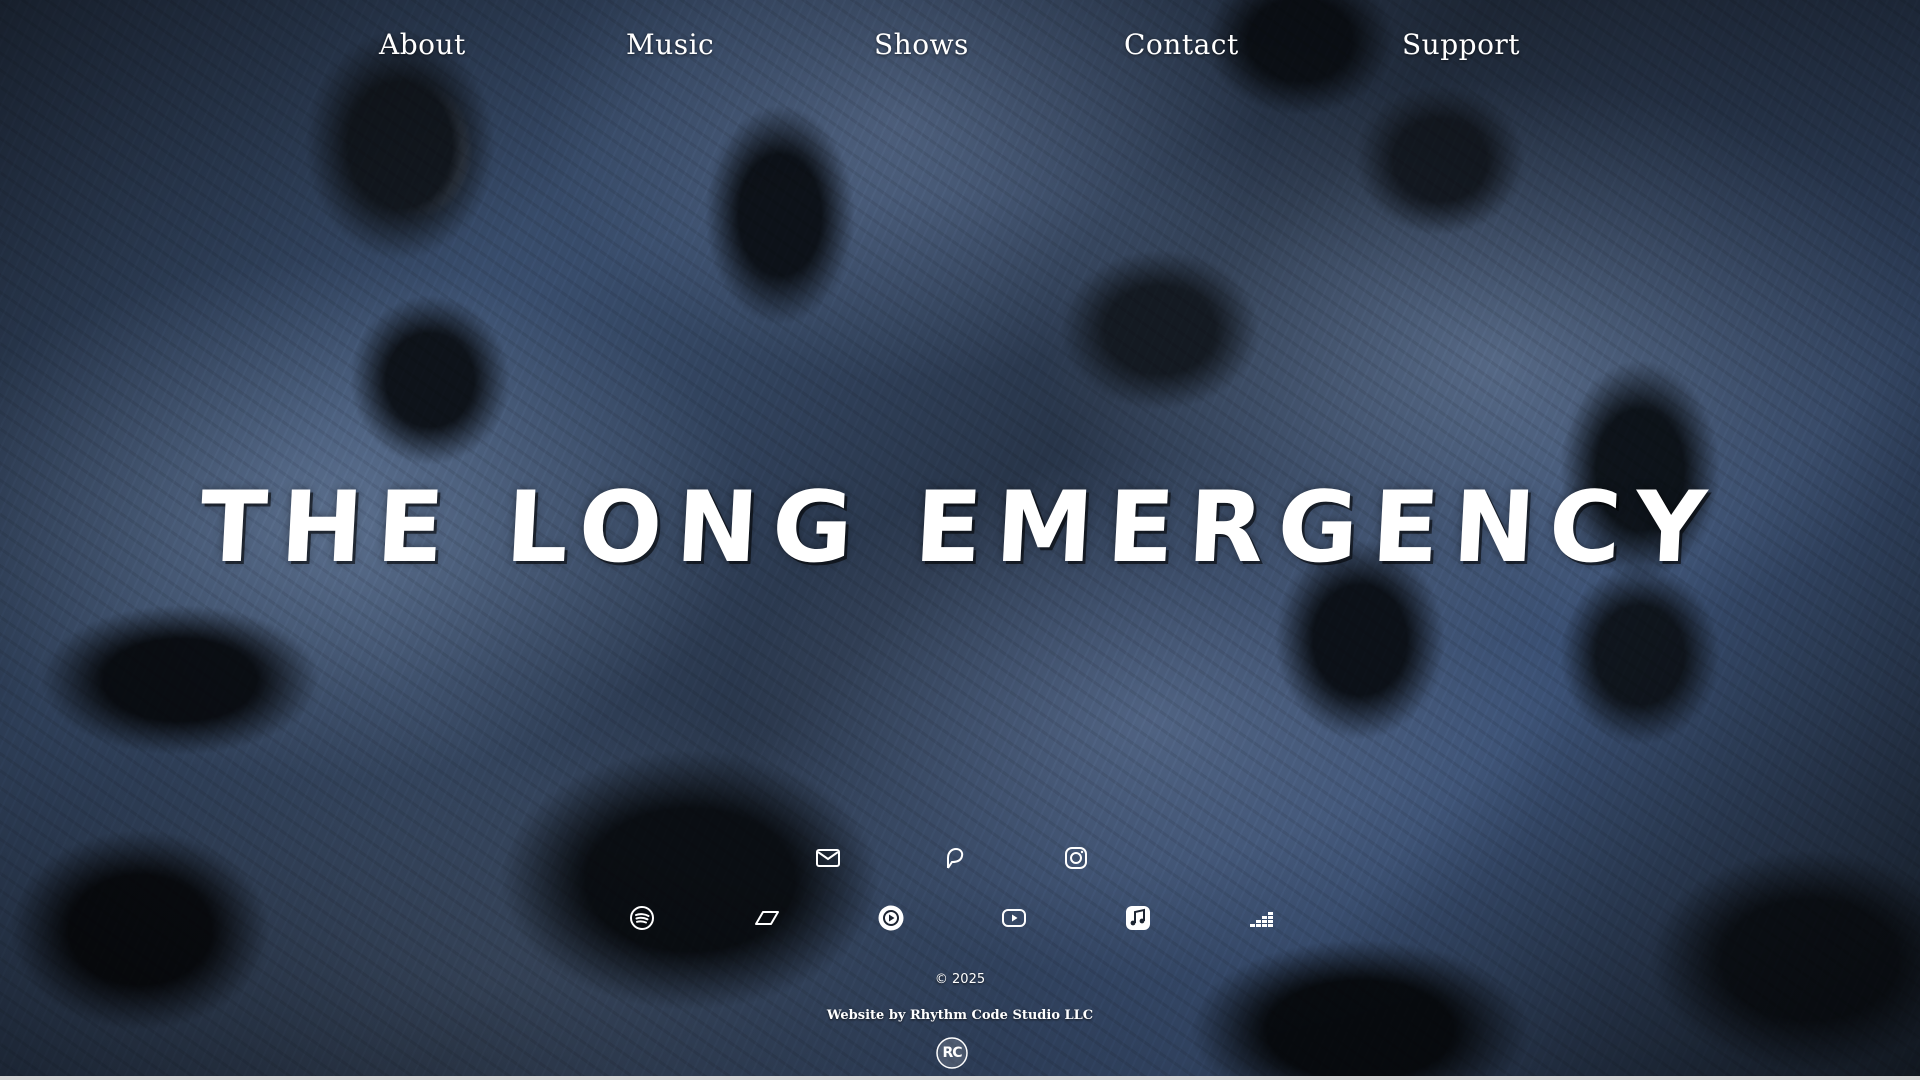  I want to click on main-nav: About Music Shows Contact Support, so click(960, 50).